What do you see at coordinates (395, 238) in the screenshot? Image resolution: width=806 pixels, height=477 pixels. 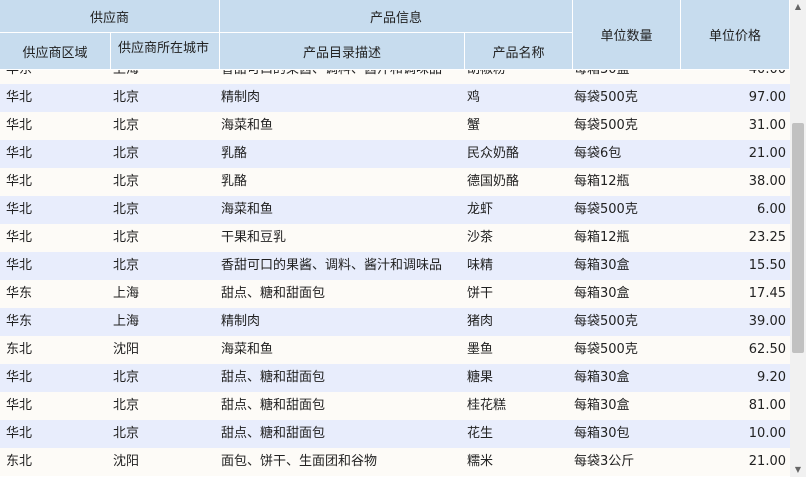 I see `table-row: 华北 北京 干果和豆乳 沙茶 每箱12瓶 23.25` at bounding box center [395, 238].